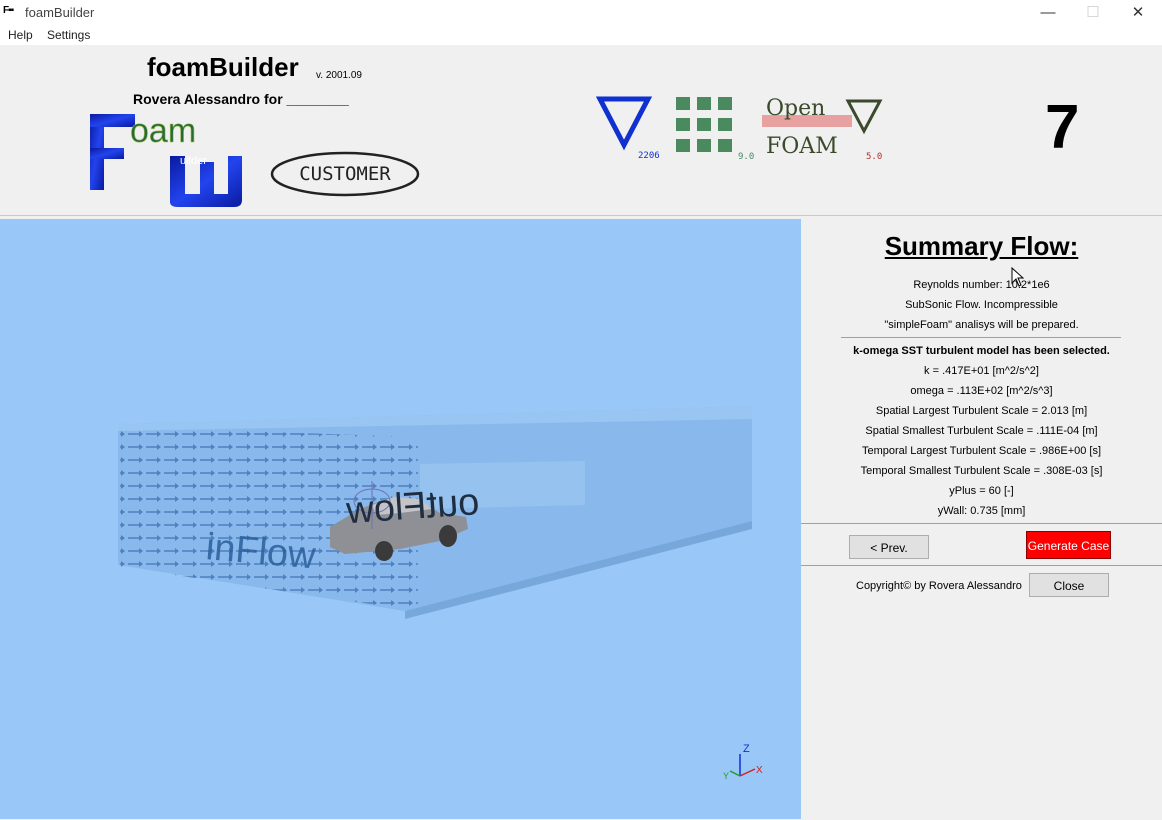  What do you see at coordinates (649, 156) in the screenshot?
I see `openfoam-com-version: 2206` at bounding box center [649, 156].